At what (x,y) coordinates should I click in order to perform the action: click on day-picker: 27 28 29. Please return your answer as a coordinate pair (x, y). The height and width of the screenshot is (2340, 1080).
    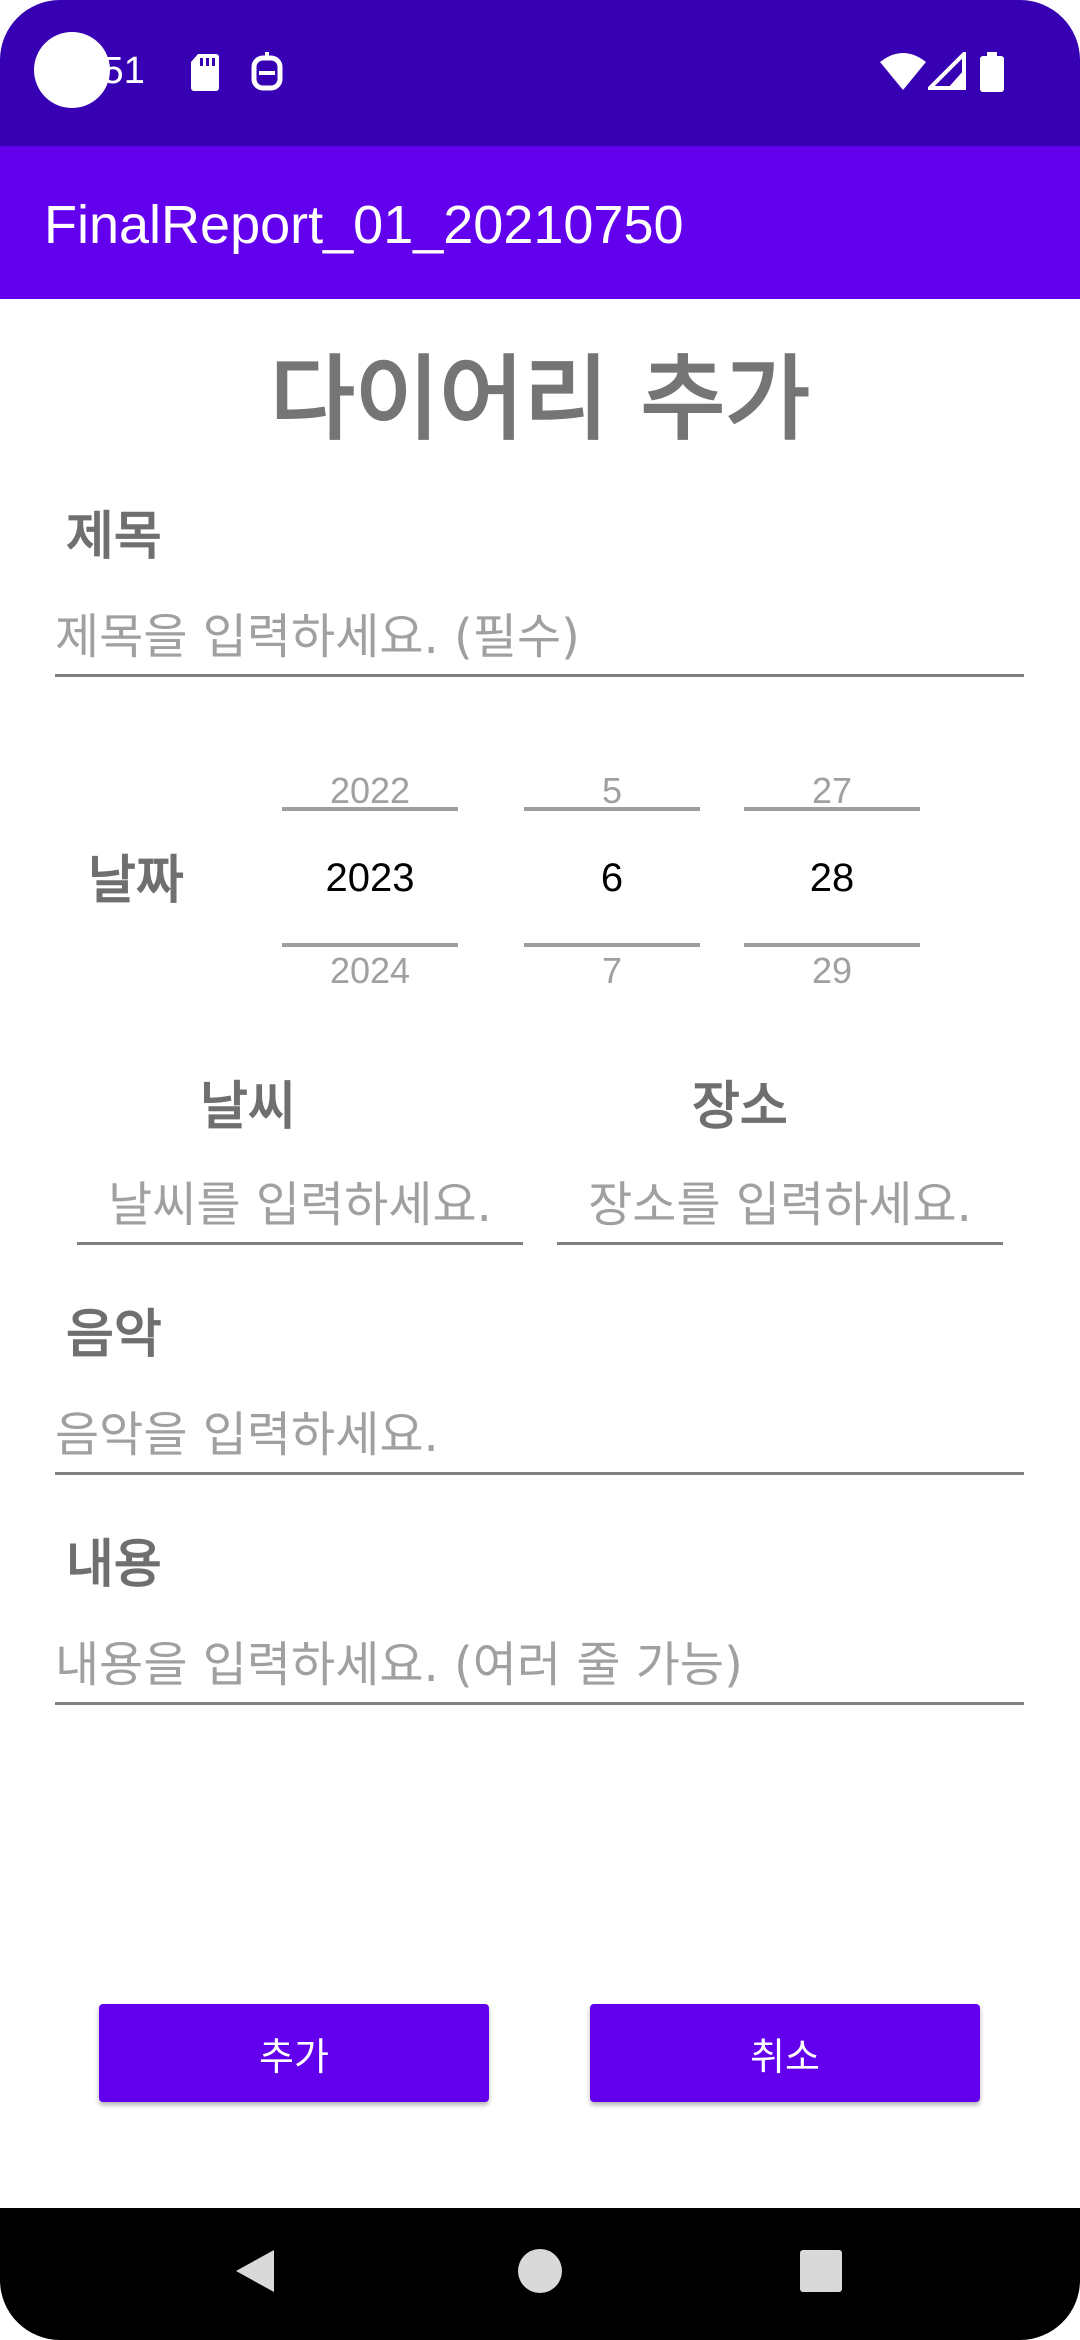
    Looking at the image, I should click on (832, 880).